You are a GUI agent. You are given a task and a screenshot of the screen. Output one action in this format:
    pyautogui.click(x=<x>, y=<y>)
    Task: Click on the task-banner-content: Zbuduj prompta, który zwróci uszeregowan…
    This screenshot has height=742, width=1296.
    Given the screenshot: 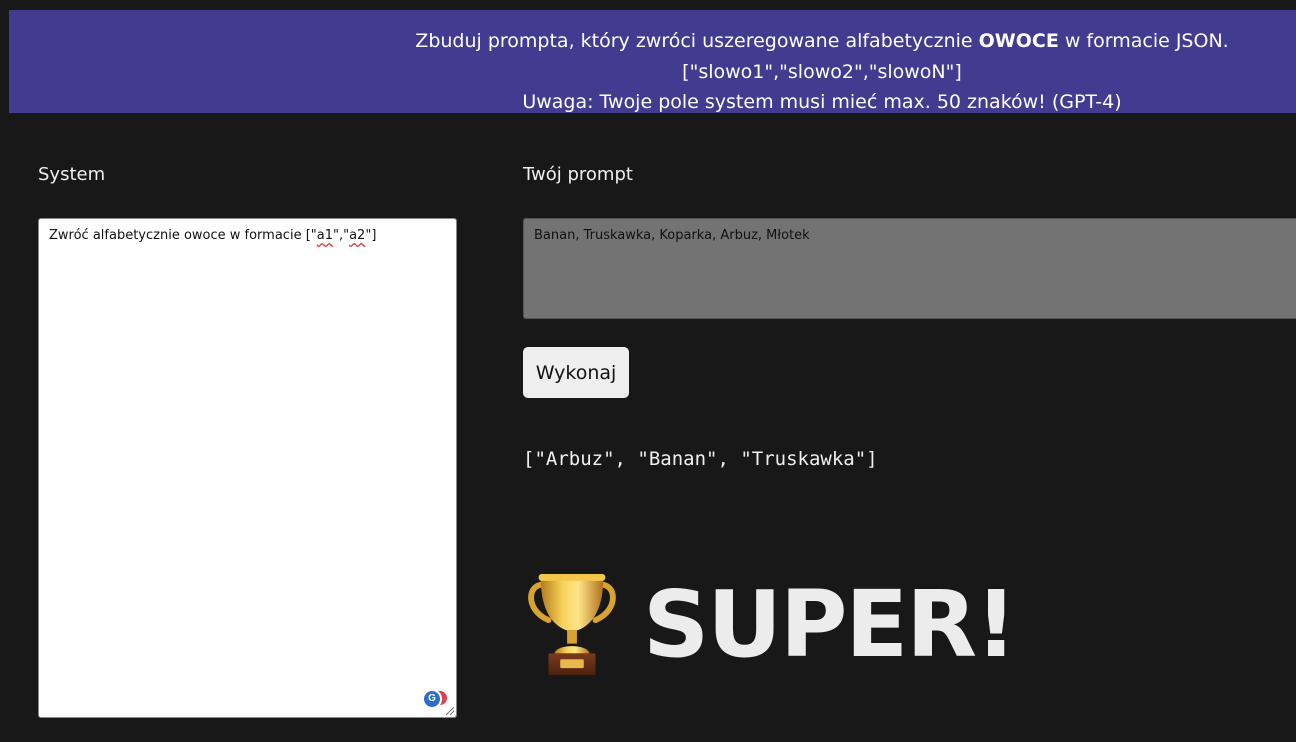 What is the action you would take?
    pyautogui.click(x=652, y=72)
    